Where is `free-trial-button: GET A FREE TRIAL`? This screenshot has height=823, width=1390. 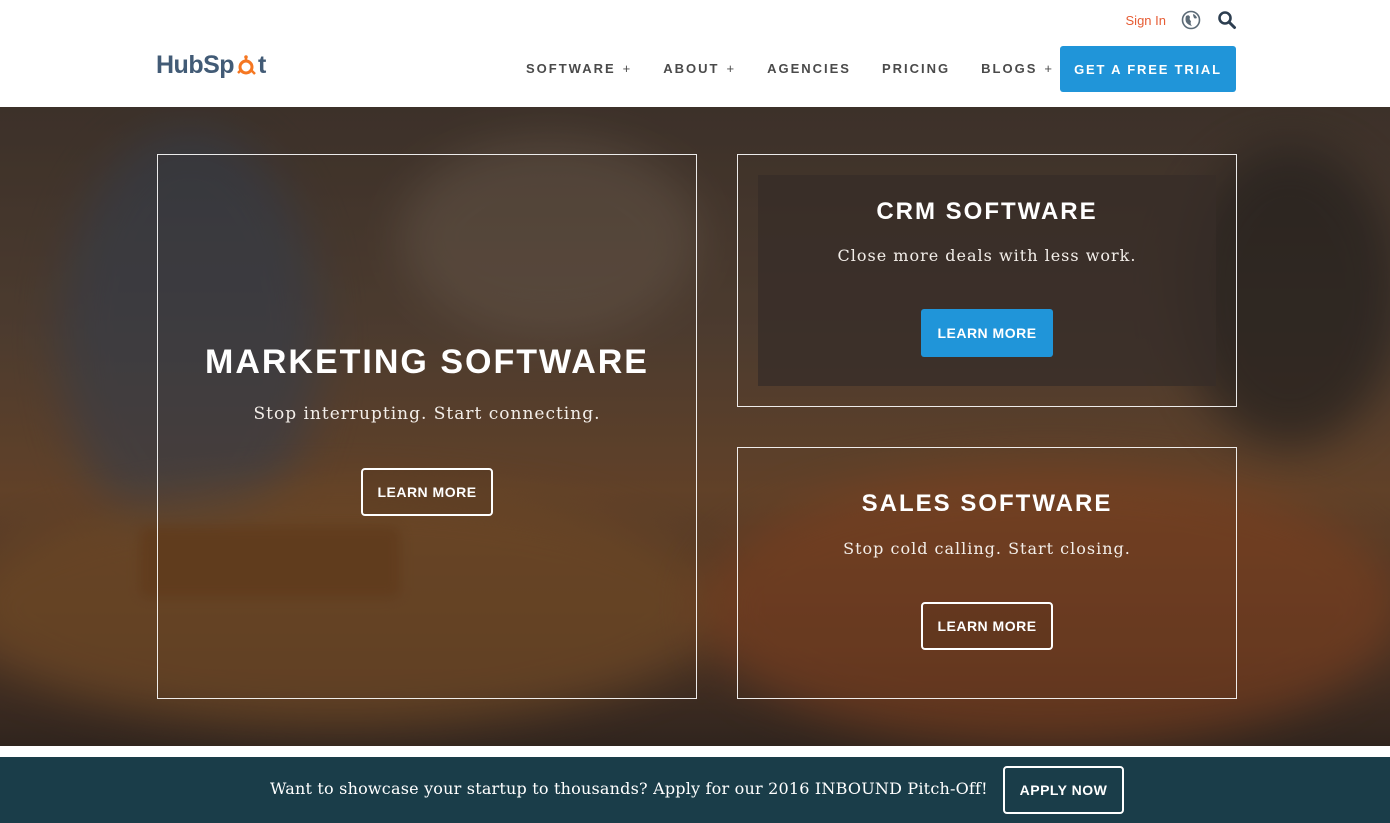
free-trial-button: GET A FREE TRIAL is located at coordinates (1148, 69).